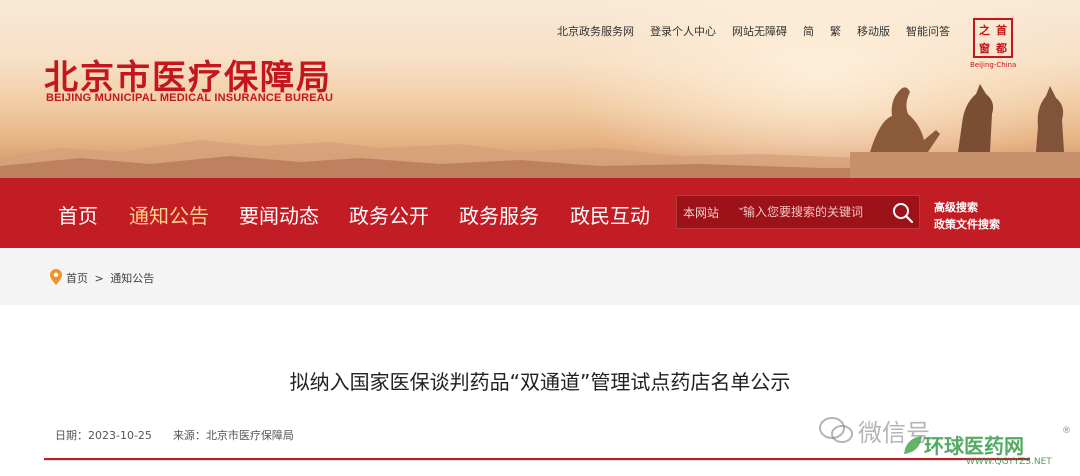 The width and height of the screenshot is (1080, 476). What do you see at coordinates (835, 31) in the screenshot?
I see `top-link-traditional: 繁` at bounding box center [835, 31].